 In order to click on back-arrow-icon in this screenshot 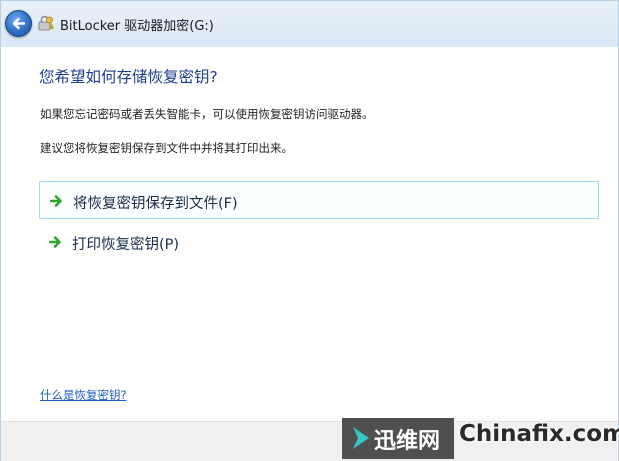, I will do `click(19, 23)`.